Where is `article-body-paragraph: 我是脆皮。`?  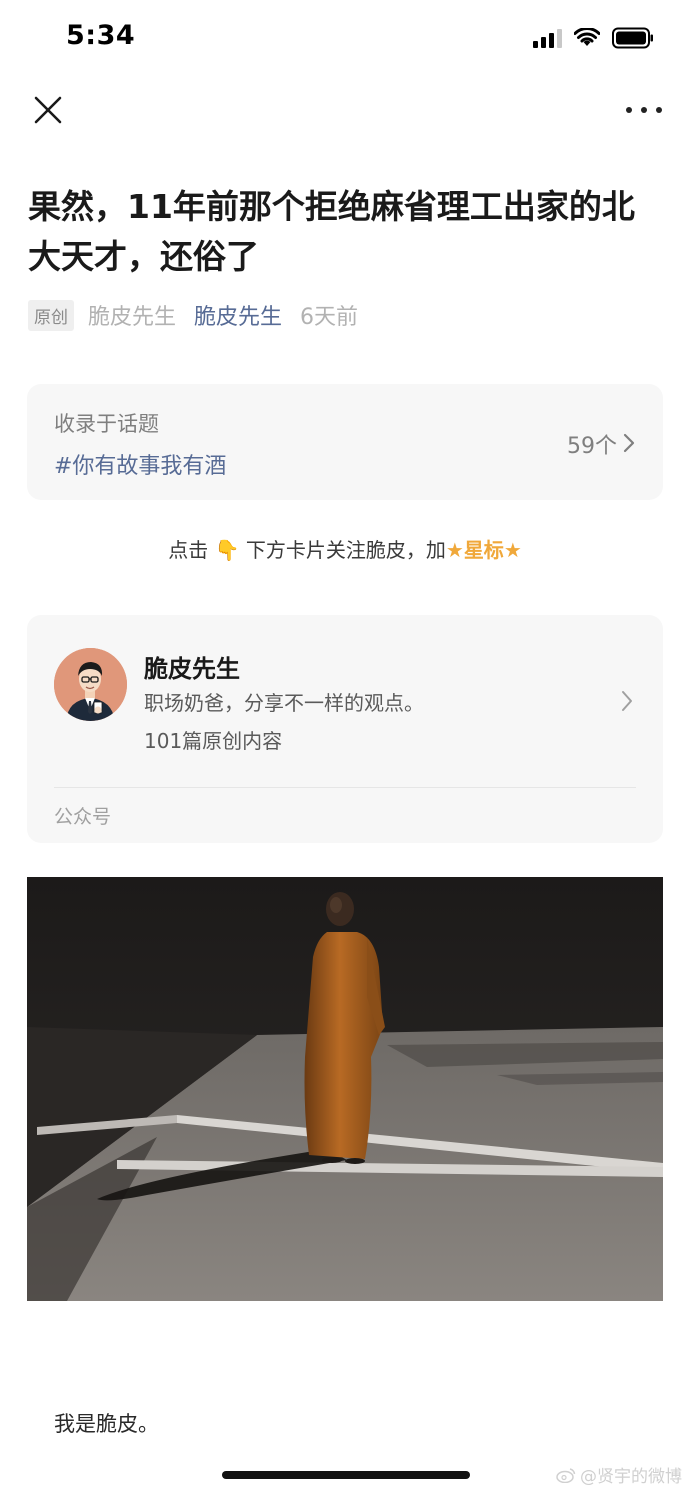
article-body-paragraph: 我是脆皮。 is located at coordinates (106, 1424).